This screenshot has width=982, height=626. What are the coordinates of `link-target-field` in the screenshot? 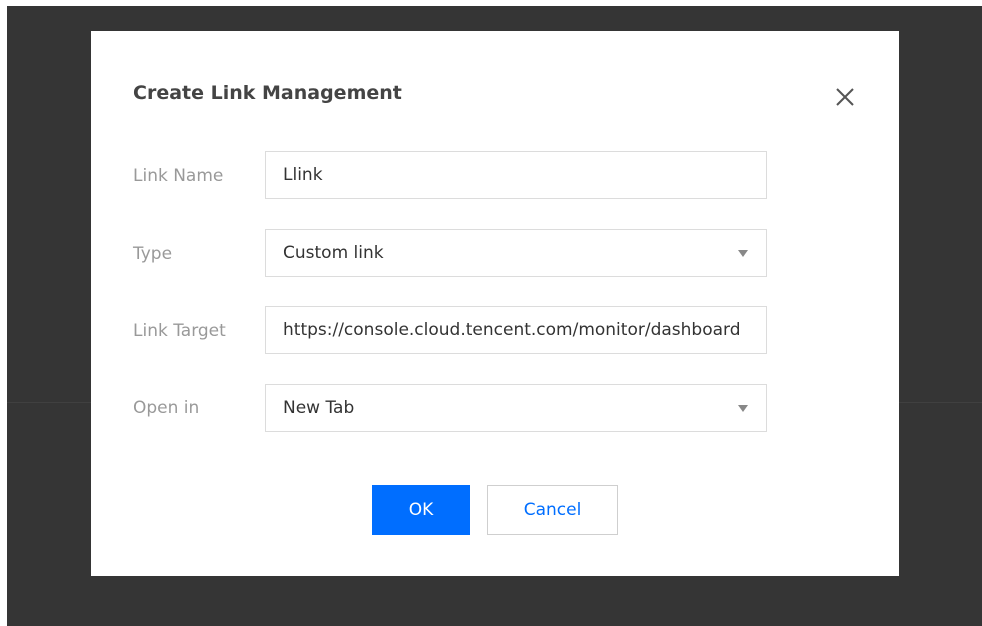 It's located at (516, 330).